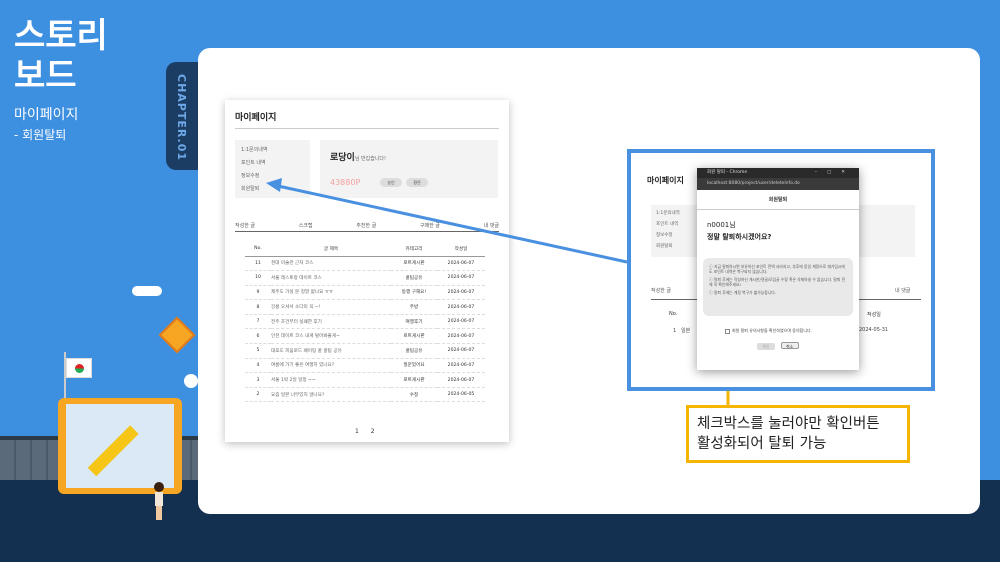 Image resolution: width=1000 pixels, height=562 pixels. What do you see at coordinates (798, 434) in the screenshot?
I see `callout-note: 체크박스를 눌러야만 확인버튼 활성화되어 탈퇴 가능` at bounding box center [798, 434].